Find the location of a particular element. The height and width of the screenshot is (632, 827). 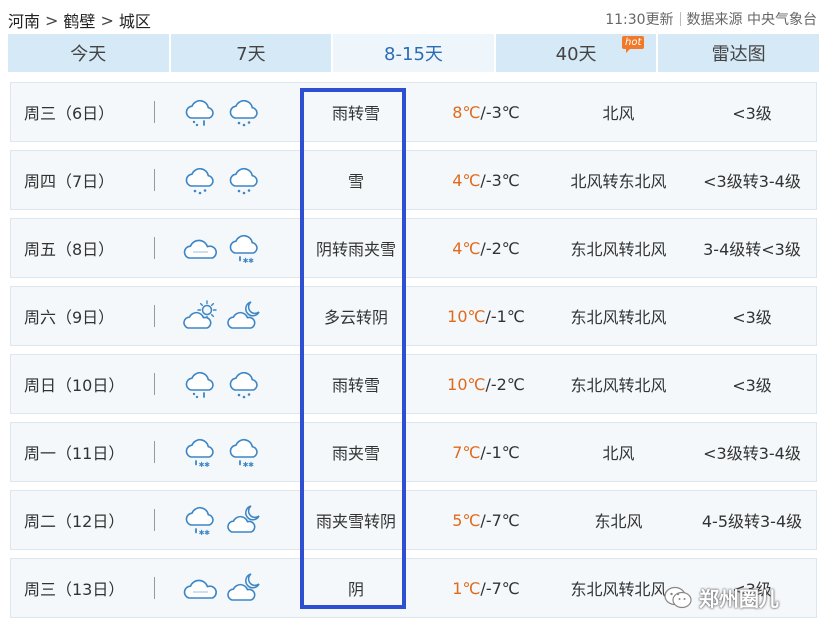

forecast-row: 周二（12日） ✱ ✱ 雨夹雪转阴 5℃ / -7℃ 东北风 4-5级转3-4级 is located at coordinates (413, 520).